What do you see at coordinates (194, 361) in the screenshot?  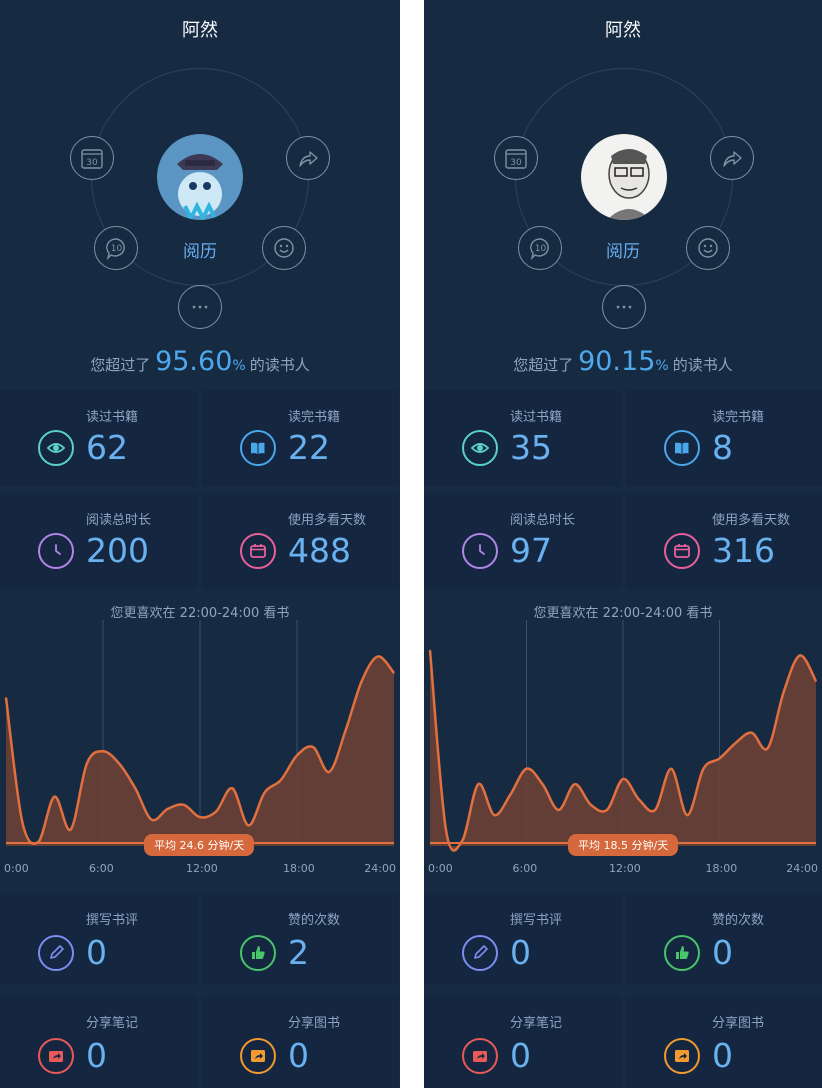 I see `exceed-percent: 95.60` at bounding box center [194, 361].